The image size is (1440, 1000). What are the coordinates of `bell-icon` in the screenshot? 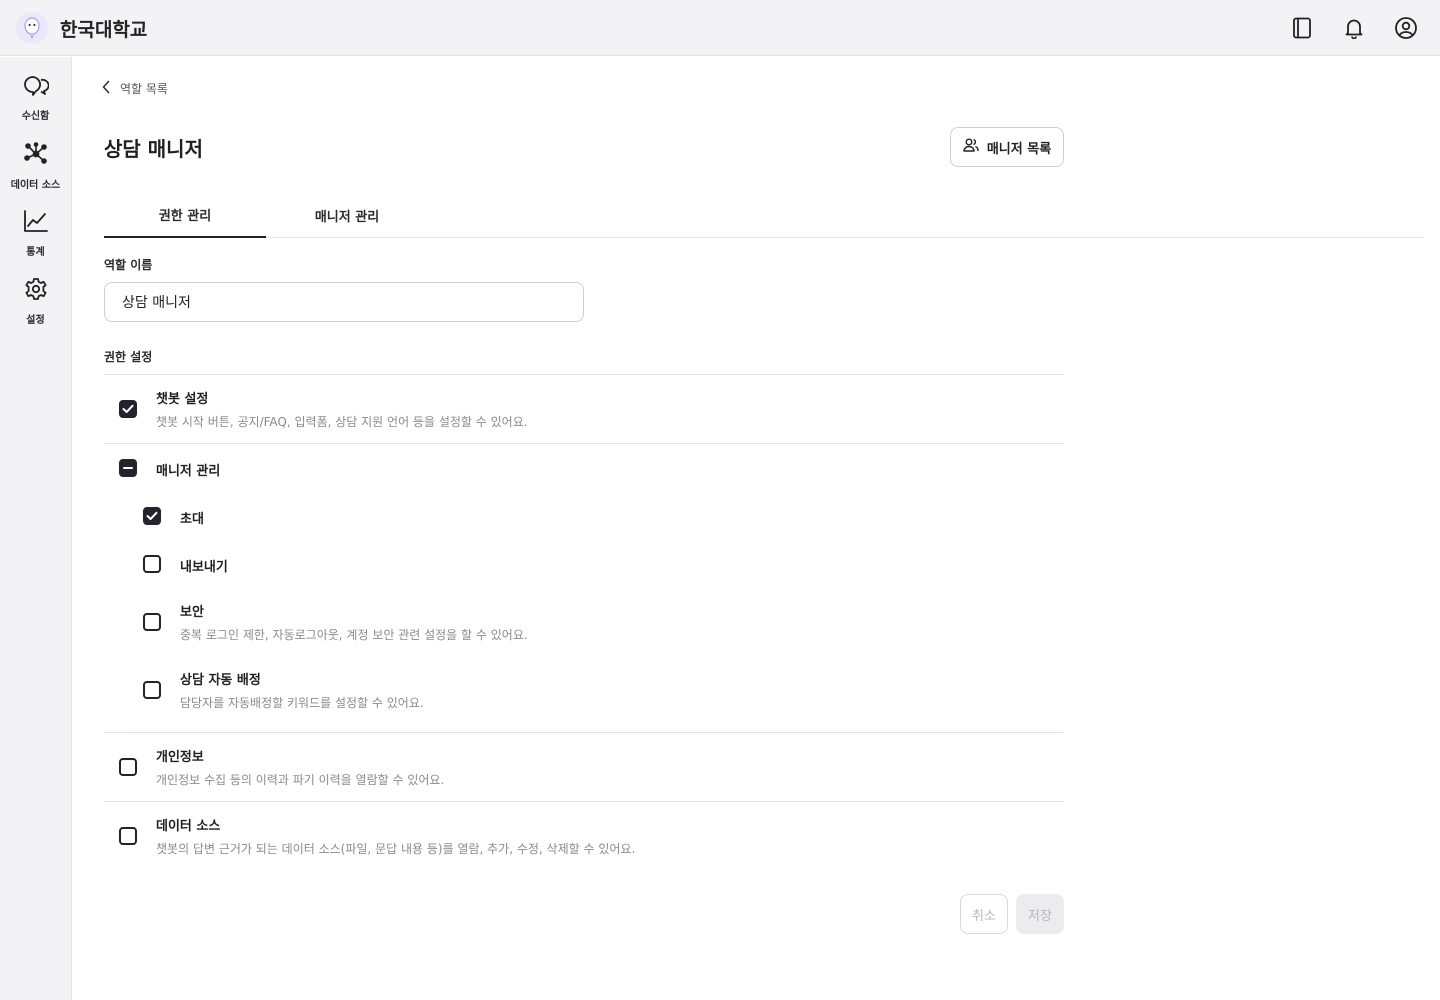 It's located at (1354, 28).